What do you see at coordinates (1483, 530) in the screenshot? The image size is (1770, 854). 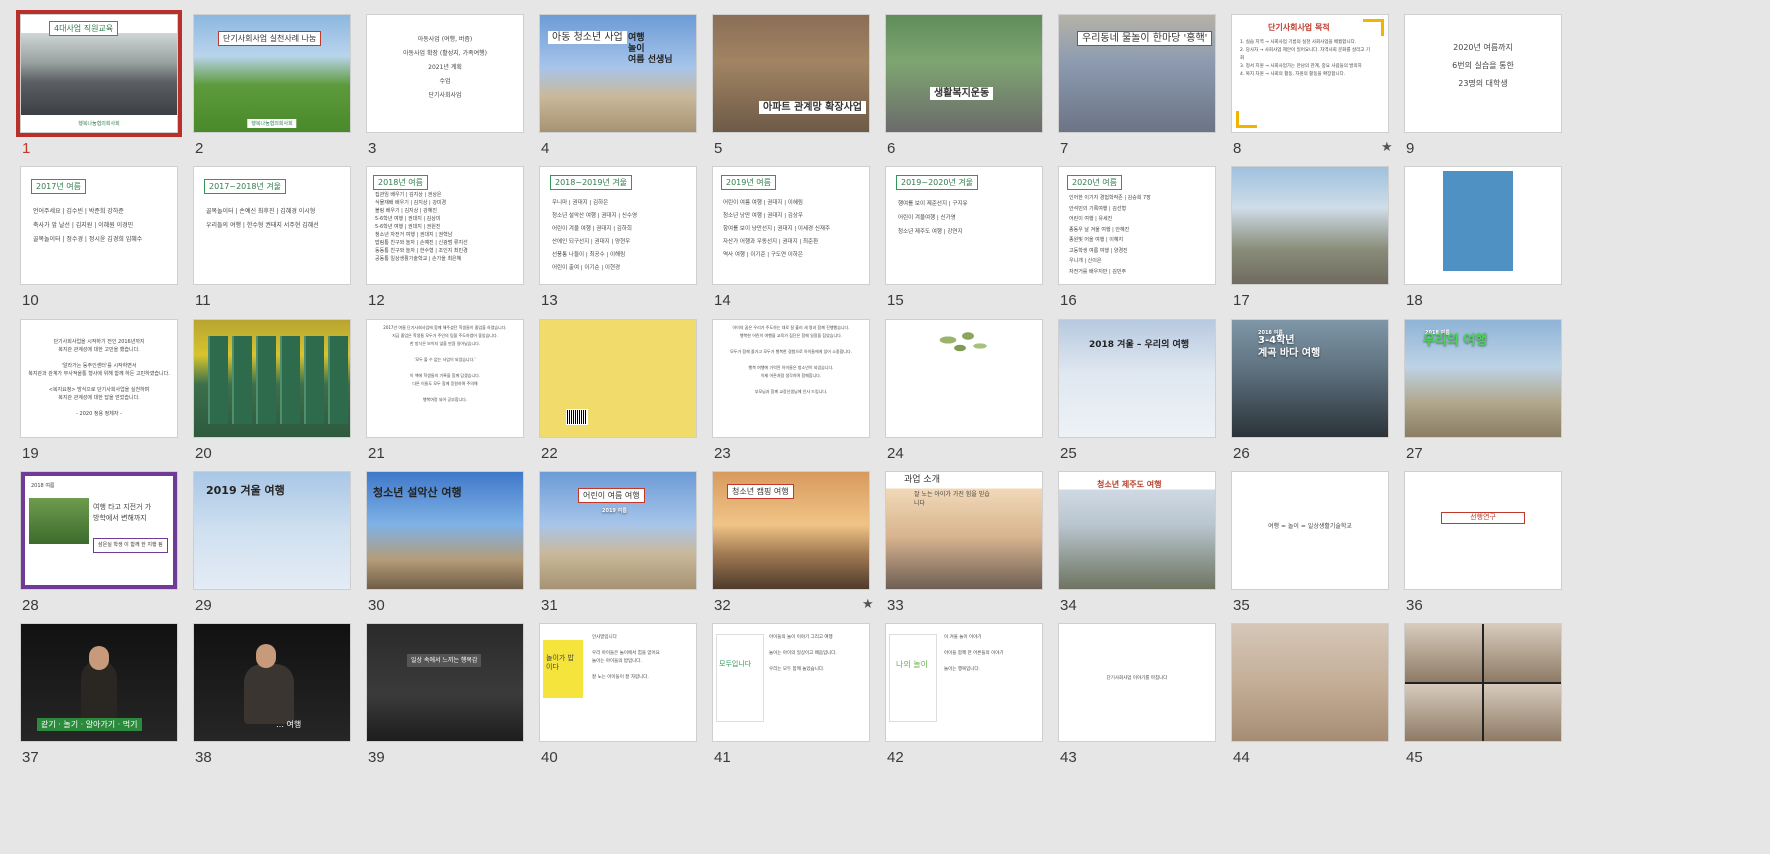 I see `slide-thumbnail: 선행연구` at bounding box center [1483, 530].